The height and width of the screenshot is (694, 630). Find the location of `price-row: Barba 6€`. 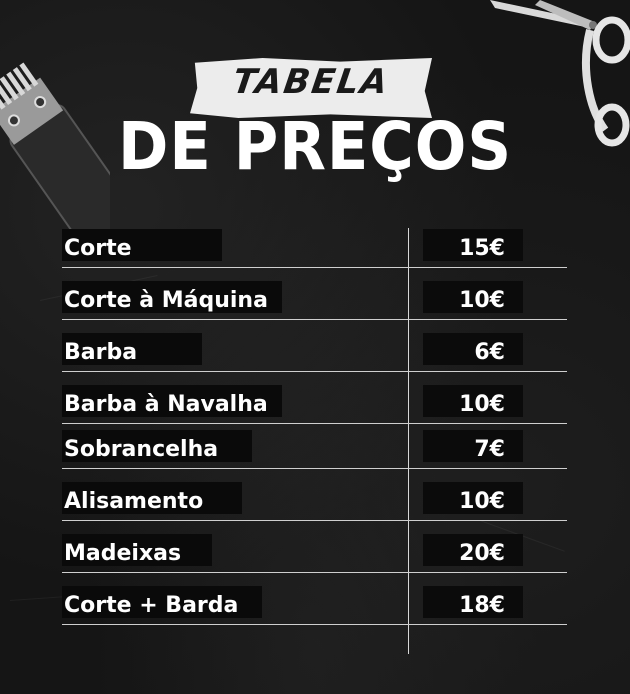

price-row: Barba 6€ is located at coordinates (314, 346).